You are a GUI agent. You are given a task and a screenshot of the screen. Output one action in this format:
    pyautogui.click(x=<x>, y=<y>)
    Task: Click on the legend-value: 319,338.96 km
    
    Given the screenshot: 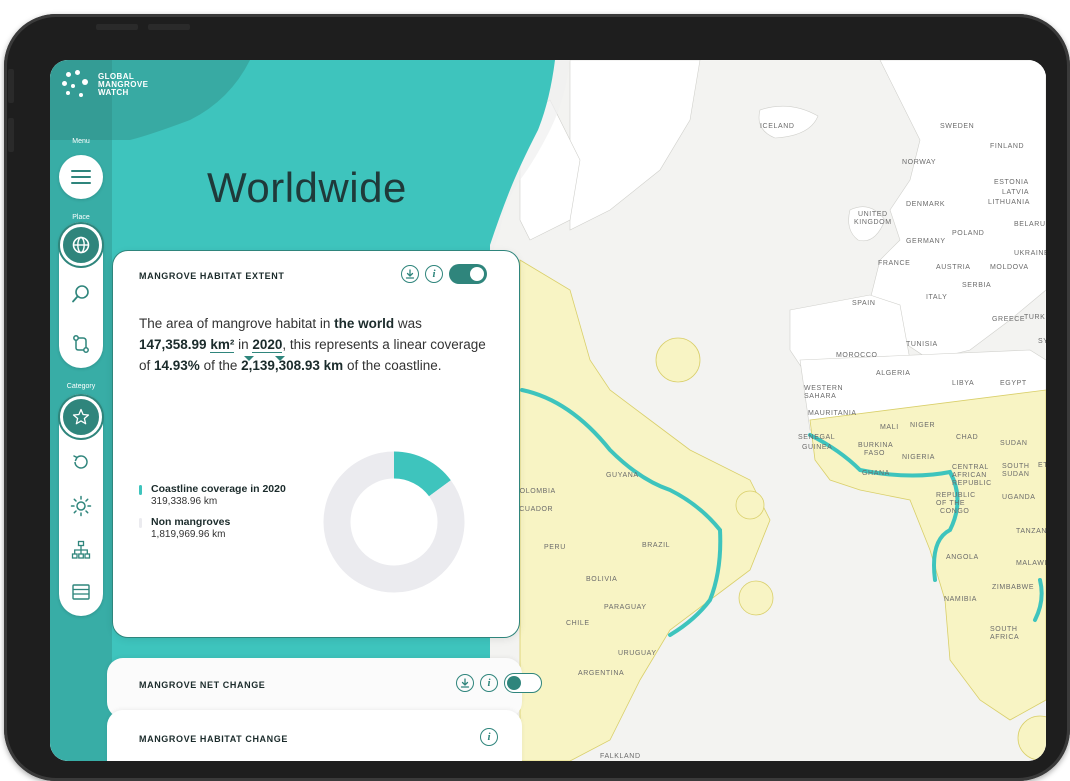 What is the action you would take?
    pyautogui.click(x=184, y=501)
    